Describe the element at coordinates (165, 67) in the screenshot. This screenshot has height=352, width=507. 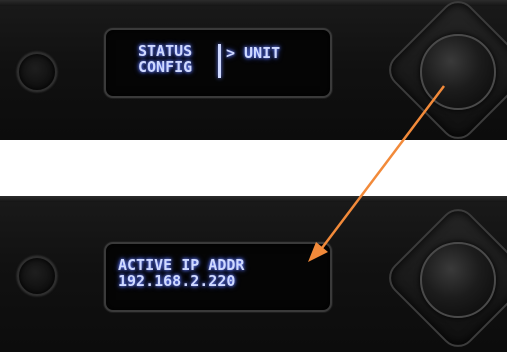
I see `menu-item-config: CONFIG` at that location.